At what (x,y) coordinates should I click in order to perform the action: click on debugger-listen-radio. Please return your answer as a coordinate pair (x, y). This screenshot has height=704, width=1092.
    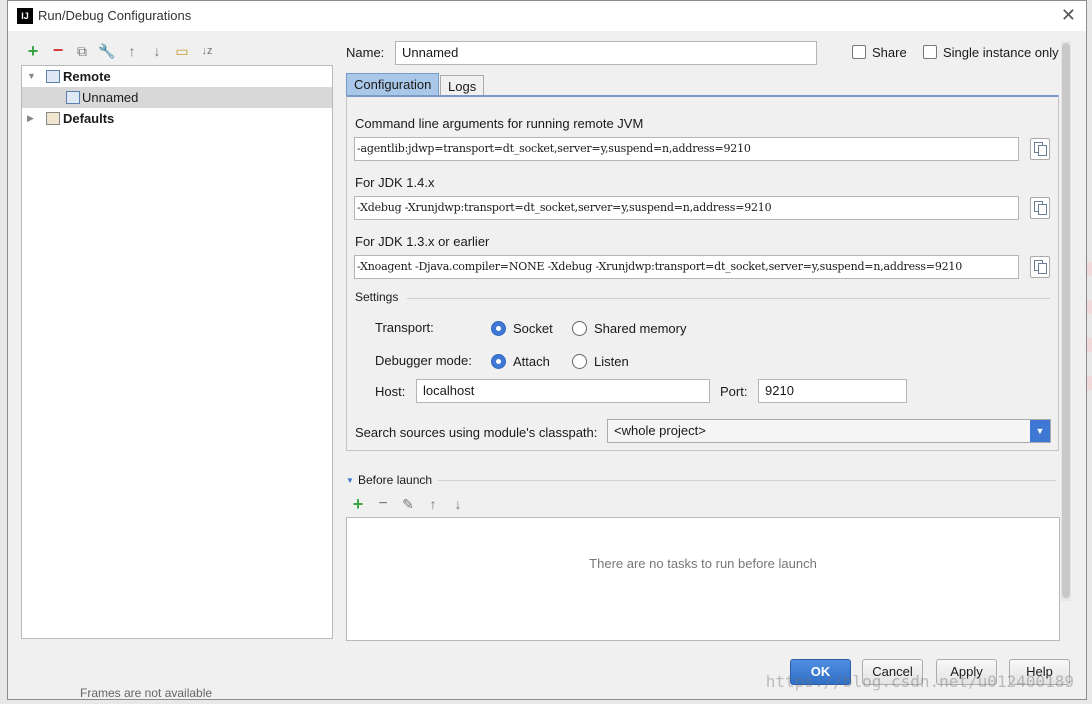
    Looking at the image, I should click on (579, 361).